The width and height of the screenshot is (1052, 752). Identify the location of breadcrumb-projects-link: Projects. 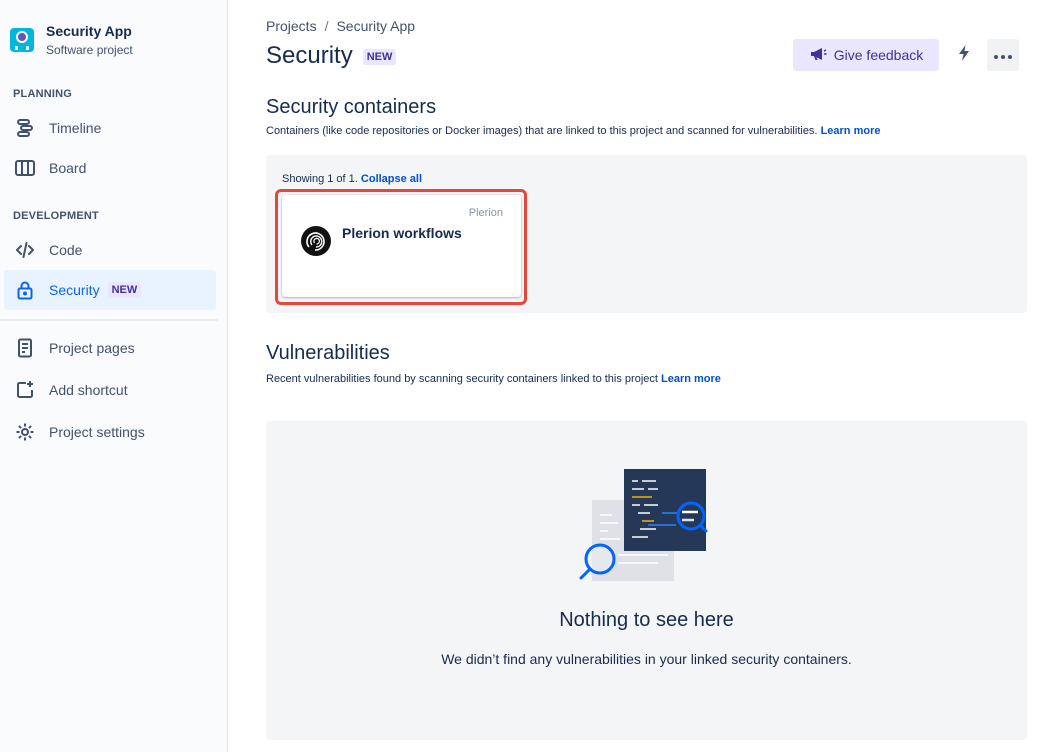
(291, 26).